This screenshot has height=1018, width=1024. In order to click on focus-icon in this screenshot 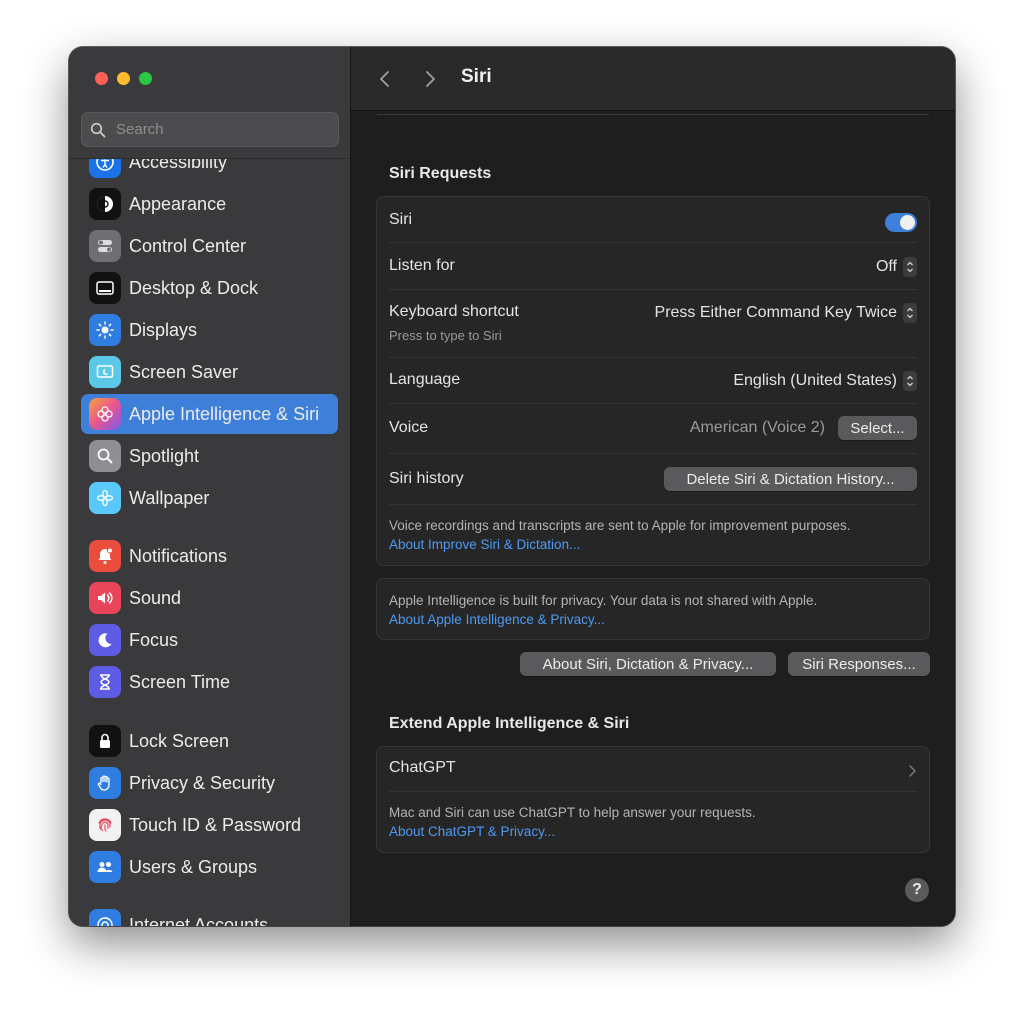, I will do `click(105, 640)`.